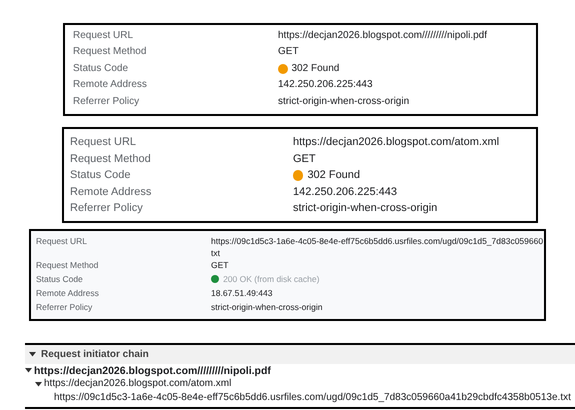 The width and height of the screenshot is (575, 410). I want to click on header-value: 200 OK (from disk cache), so click(271, 279).